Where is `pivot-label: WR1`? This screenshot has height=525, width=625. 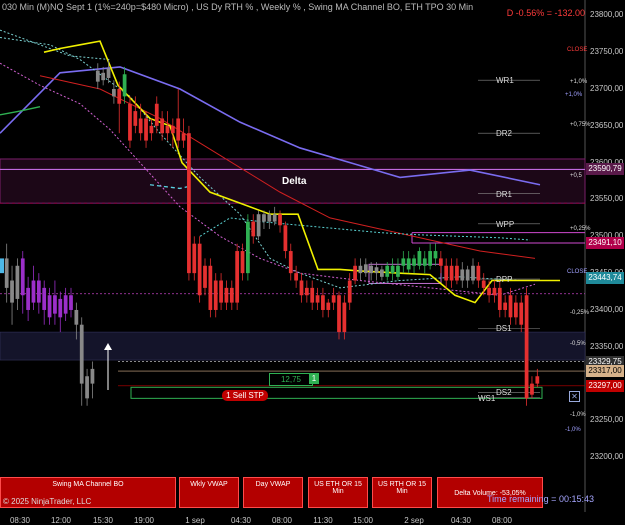
pivot-label: WR1 is located at coordinates (505, 81).